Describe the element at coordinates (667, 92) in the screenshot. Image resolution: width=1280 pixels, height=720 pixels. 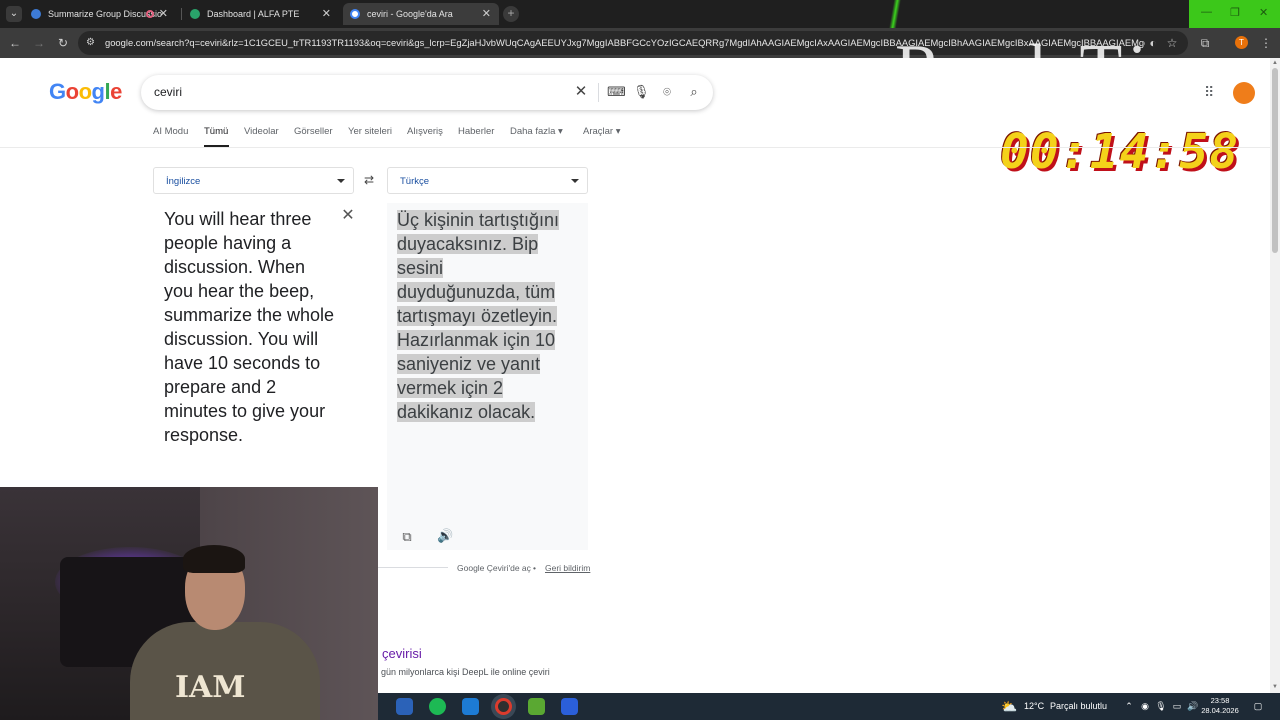
I see `camera-lens-icon: ⌾` at that location.